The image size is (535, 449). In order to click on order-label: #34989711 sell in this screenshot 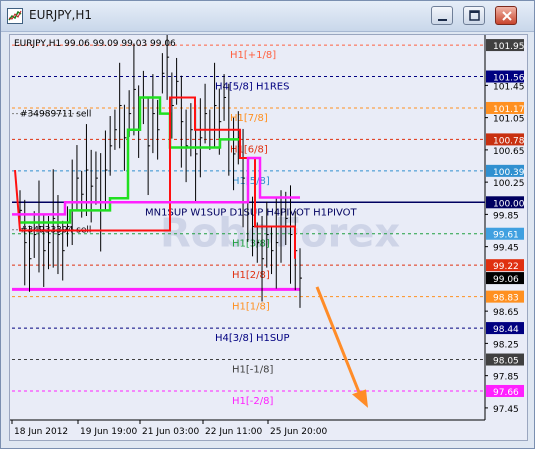, I will do `click(55, 115)`.